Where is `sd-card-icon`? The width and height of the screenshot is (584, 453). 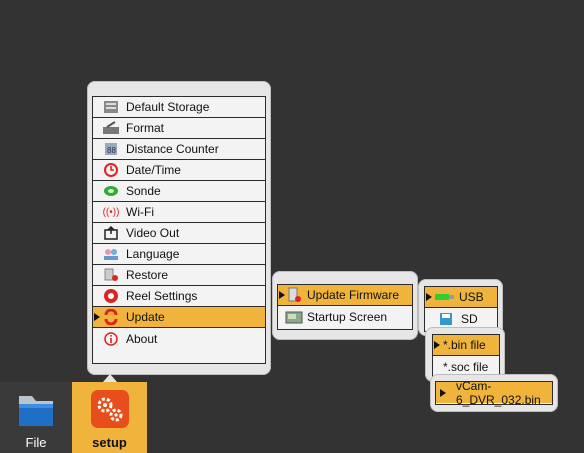
sd-card-icon is located at coordinates (446, 319).